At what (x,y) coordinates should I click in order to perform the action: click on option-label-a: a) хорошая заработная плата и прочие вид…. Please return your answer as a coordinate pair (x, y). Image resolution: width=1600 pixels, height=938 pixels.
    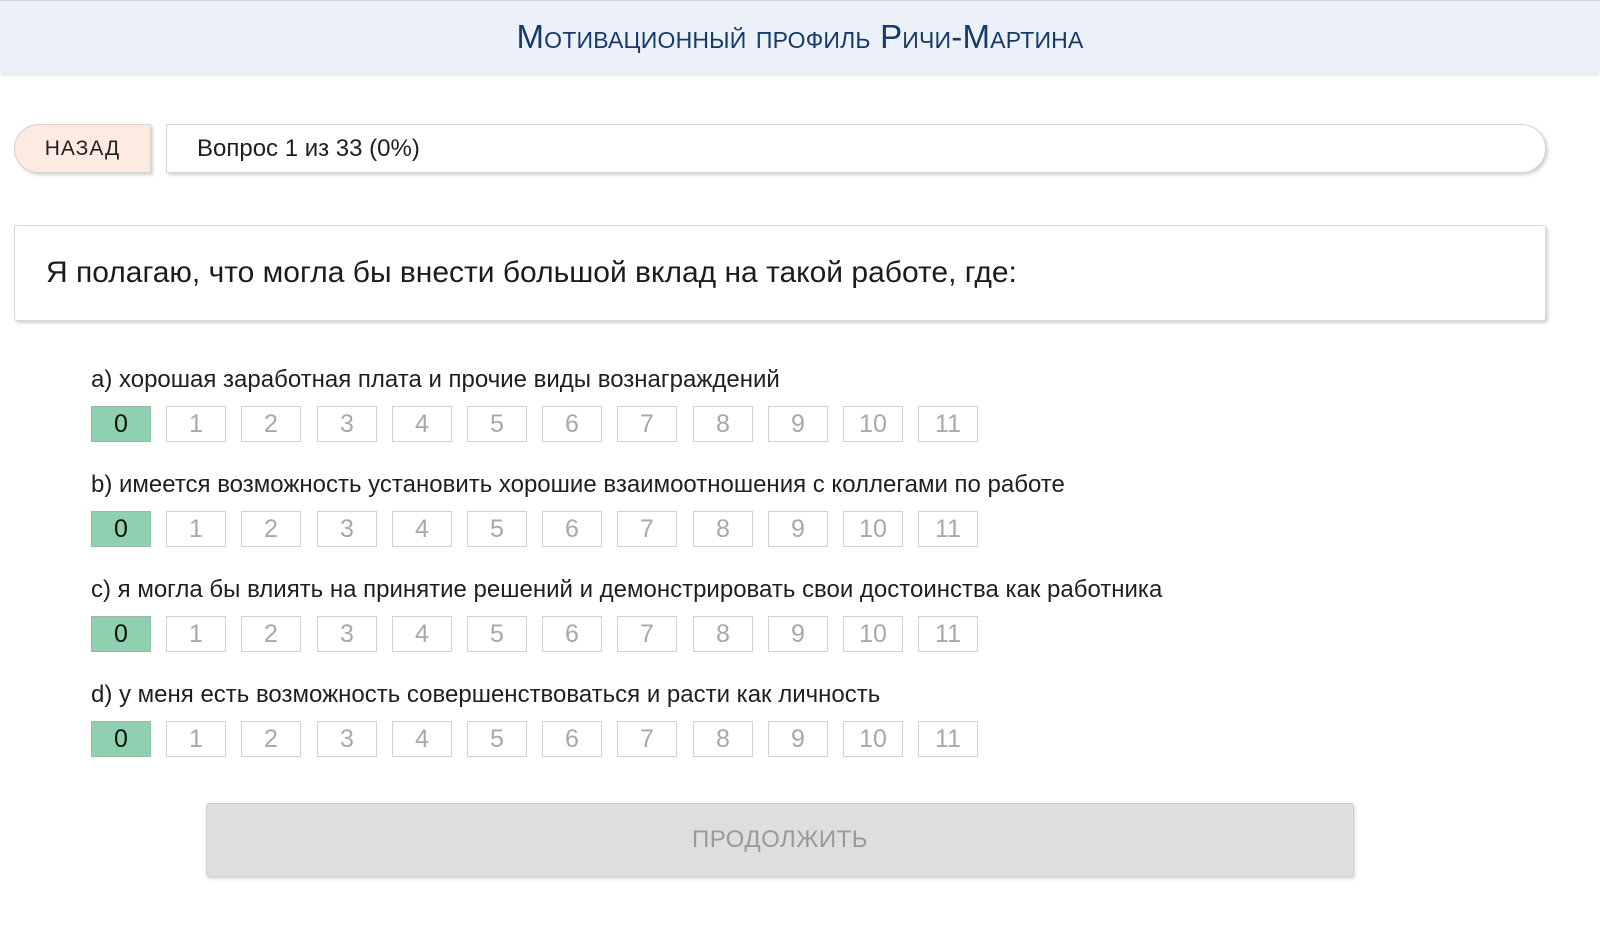
    Looking at the image, I should click on (435, 379).